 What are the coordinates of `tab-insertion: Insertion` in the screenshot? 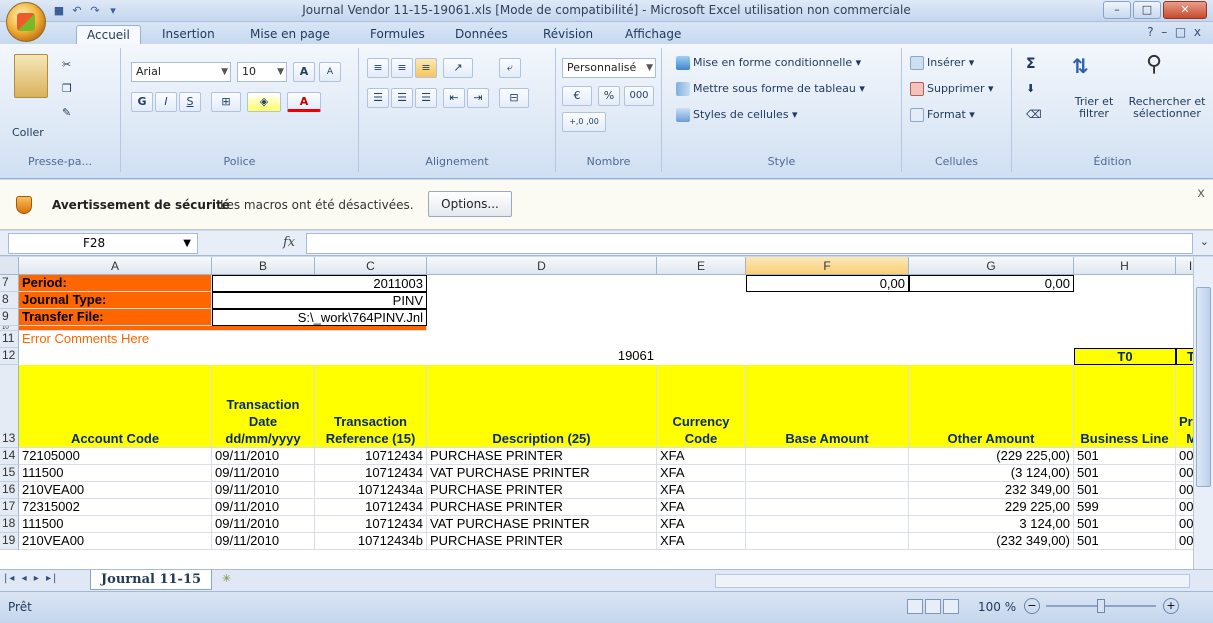 It's located at (188, 34).